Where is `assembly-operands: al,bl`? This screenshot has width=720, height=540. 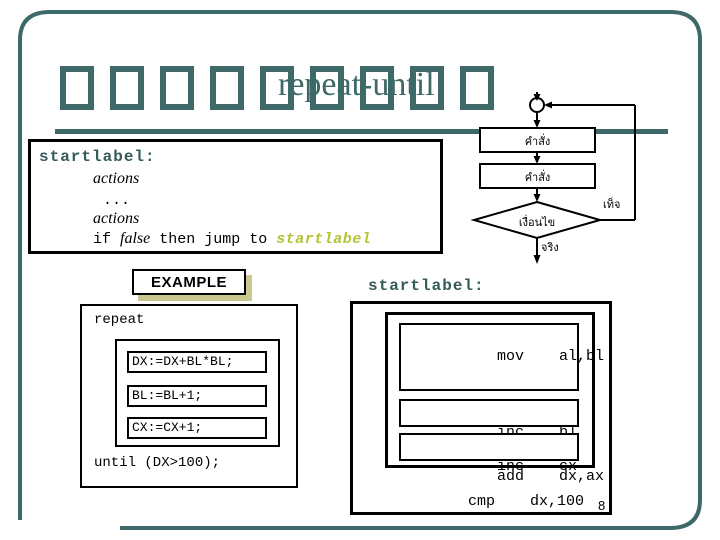 assembly-operands: al,bl is located at coordinates (582, 356).